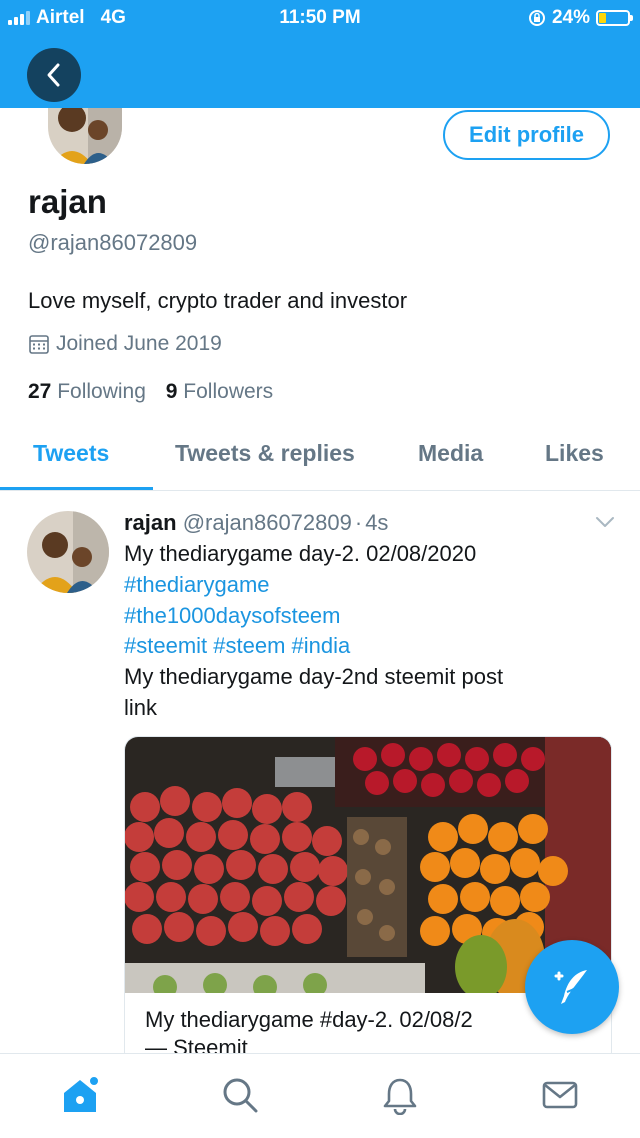 Image resolution: width=640 pixels, height=1138 pixels. I want to click on compose-feather-icon, so click(570, 987).